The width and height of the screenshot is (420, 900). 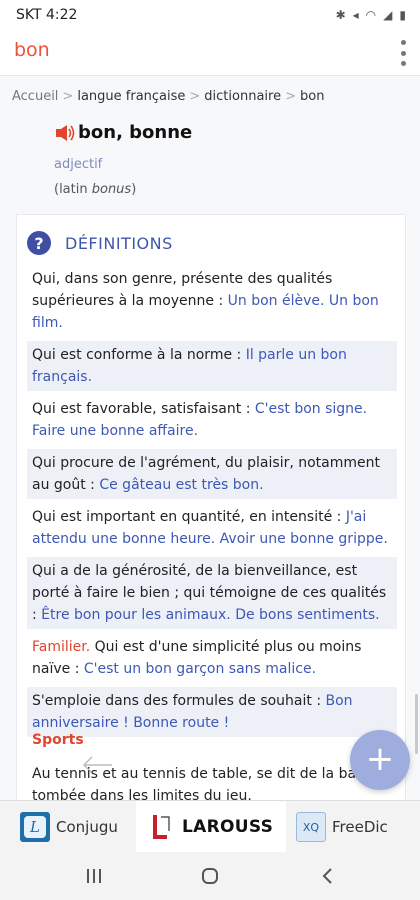 What do you see at coordinates (200, 669) in the screenshot?
I see `definition-example: C'est un bon garçon sans malice.` at bounding box center [200, 669].